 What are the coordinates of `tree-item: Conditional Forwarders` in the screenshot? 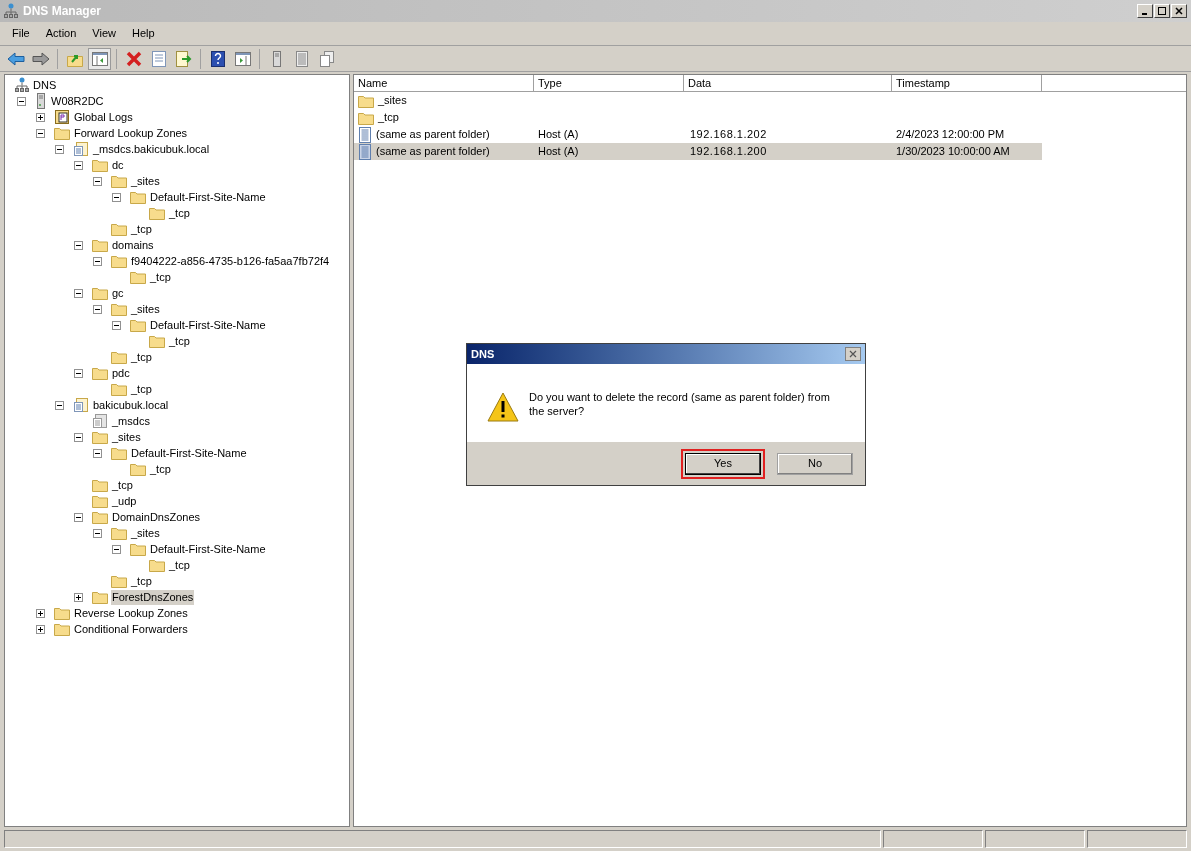 It's located at (131, 629).